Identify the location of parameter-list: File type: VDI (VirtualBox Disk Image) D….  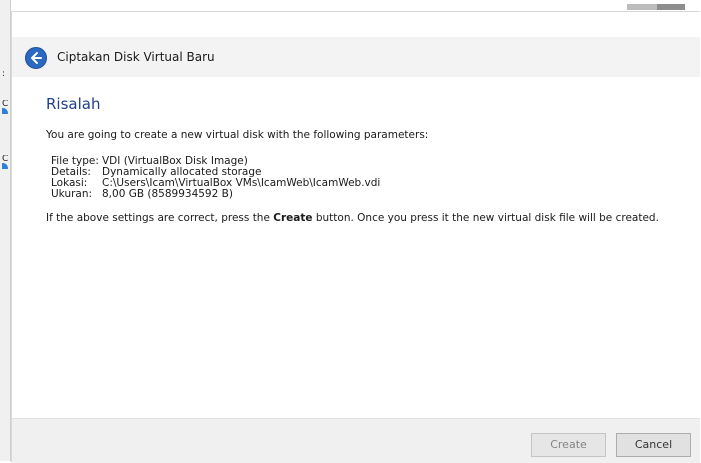
(368, 178).